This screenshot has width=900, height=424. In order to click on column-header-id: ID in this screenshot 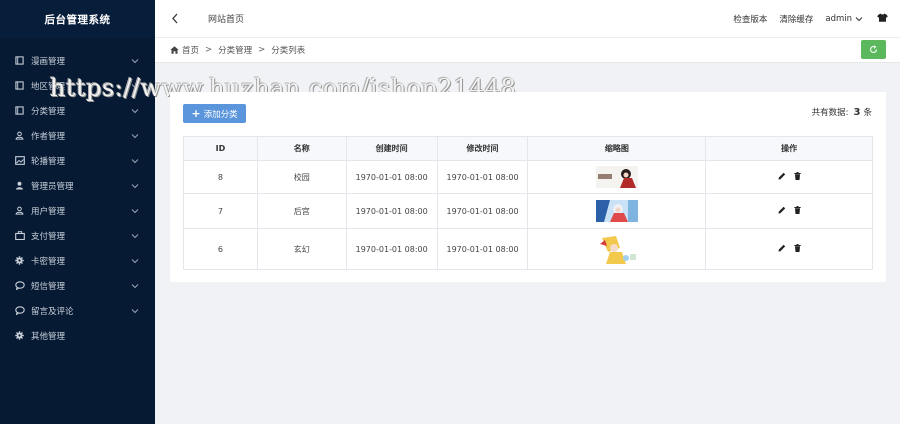, I will do `click(220, 148)`.